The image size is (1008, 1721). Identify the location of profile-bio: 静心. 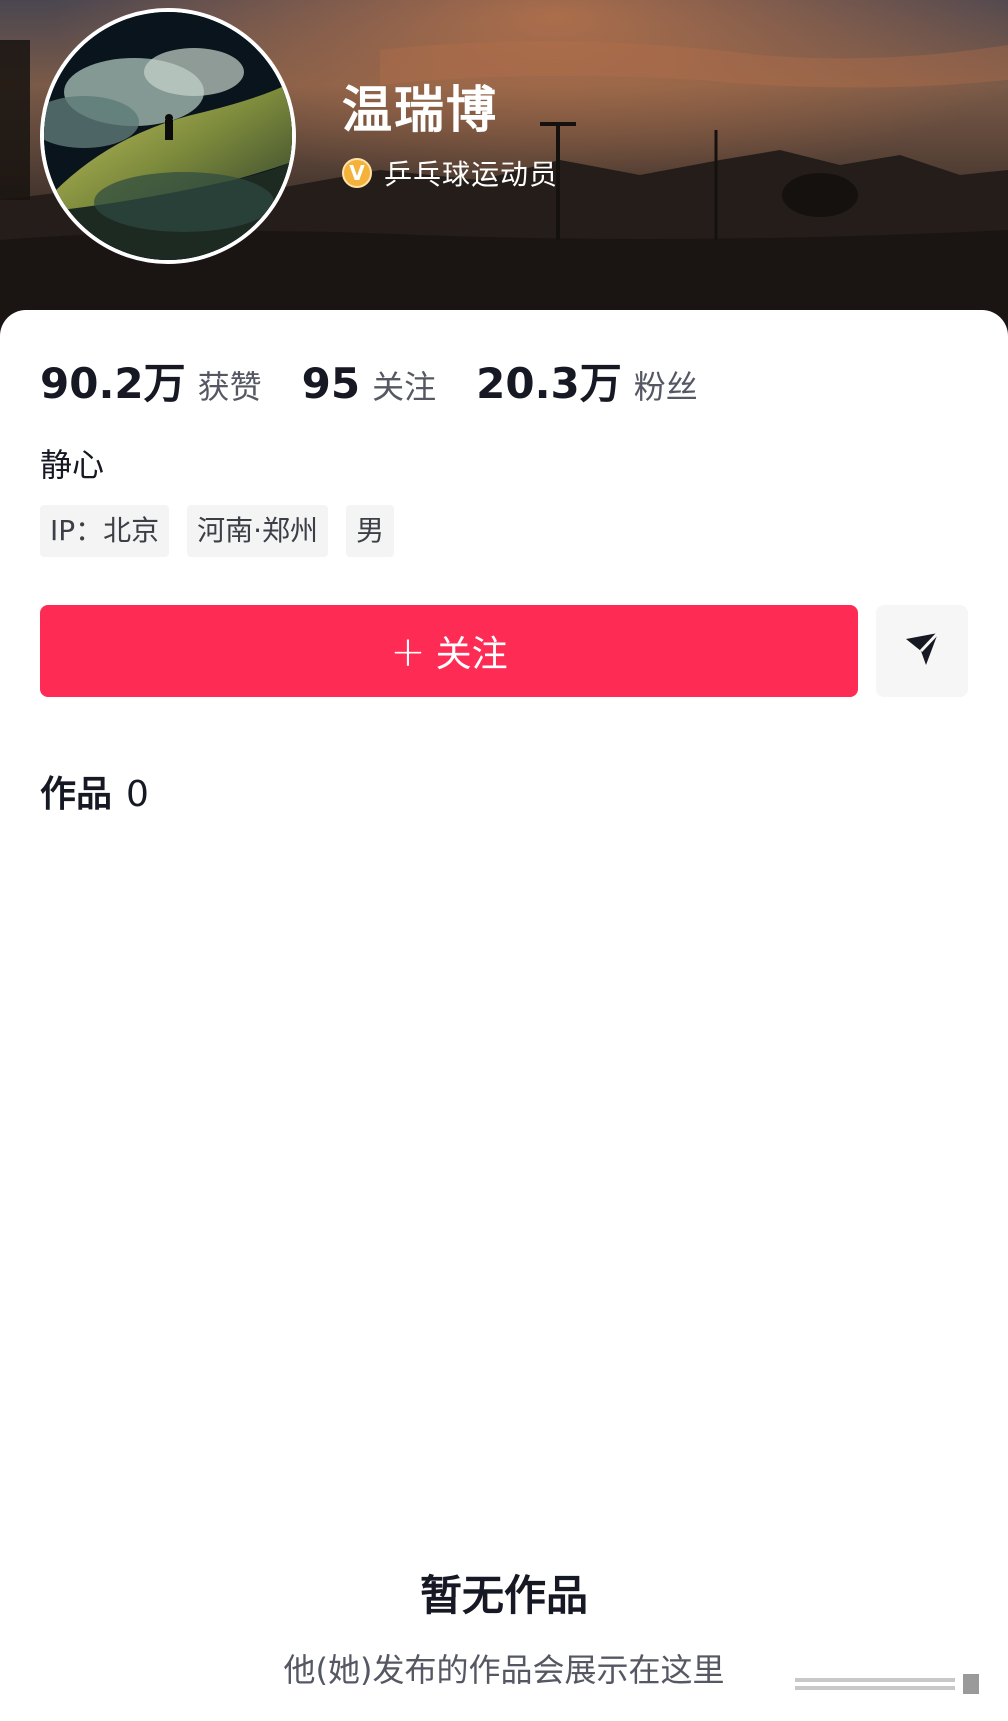
(72, 465).